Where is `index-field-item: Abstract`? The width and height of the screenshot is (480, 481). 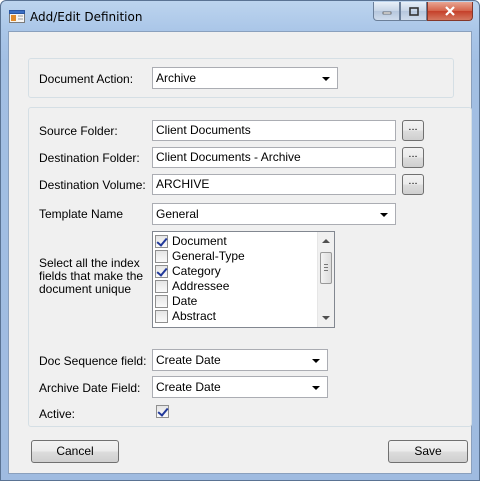
index-field-item: Abstract is located at coordinates (235, 316).